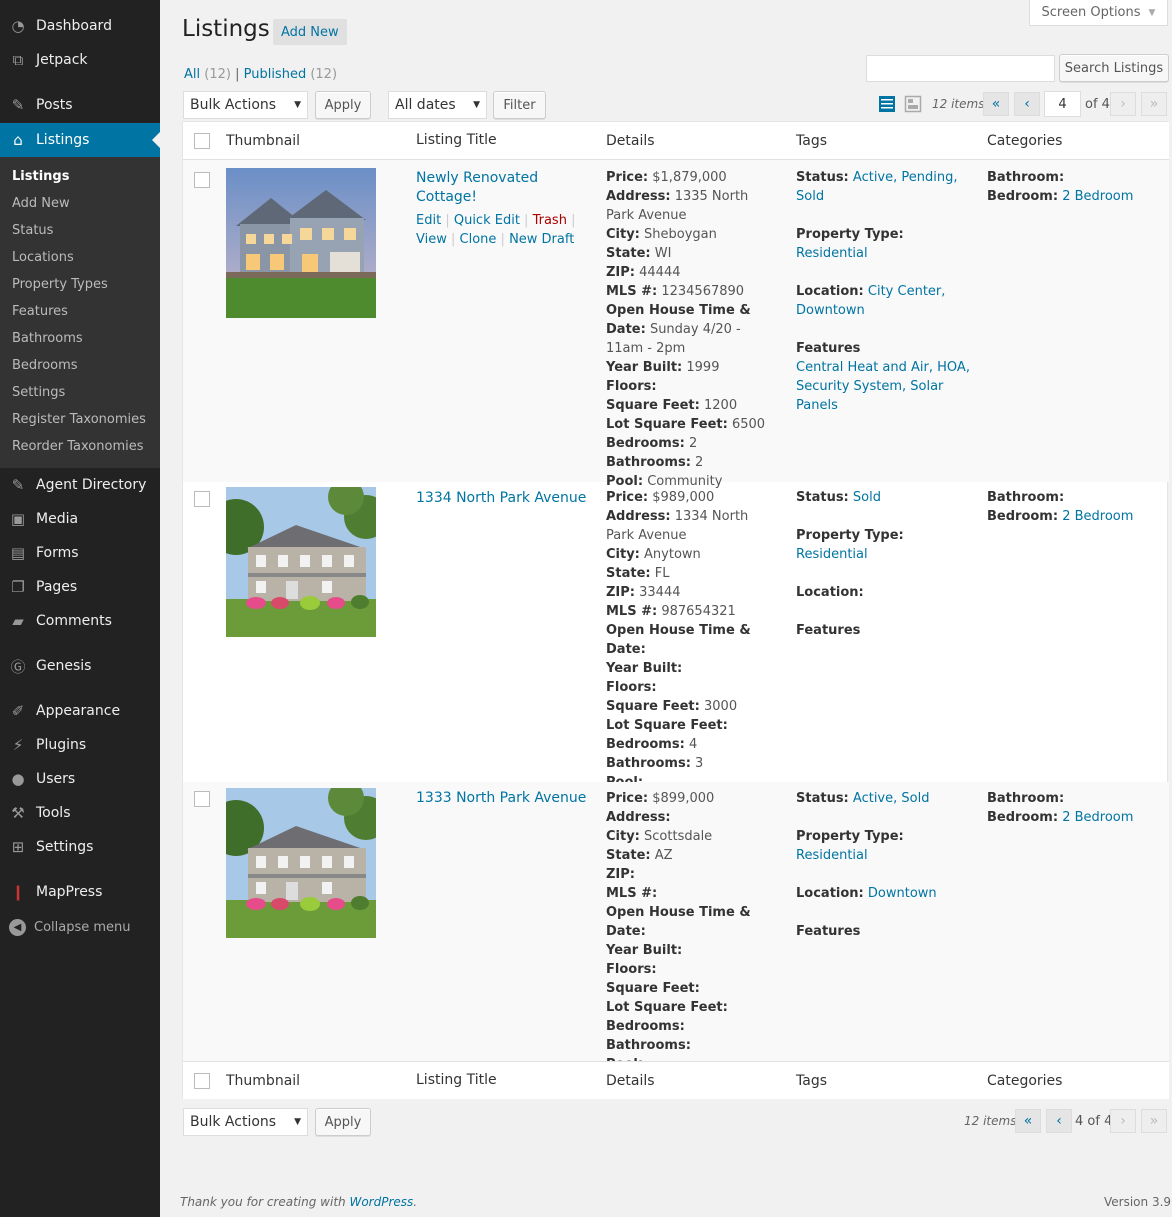 The width and height of the screenshot is (1172, 1217). What do you see at coordinates (877, 187) in the screenshot?
I see `tag-status: Status: Active, Pending, Sold` at bounding box center [877, 187].